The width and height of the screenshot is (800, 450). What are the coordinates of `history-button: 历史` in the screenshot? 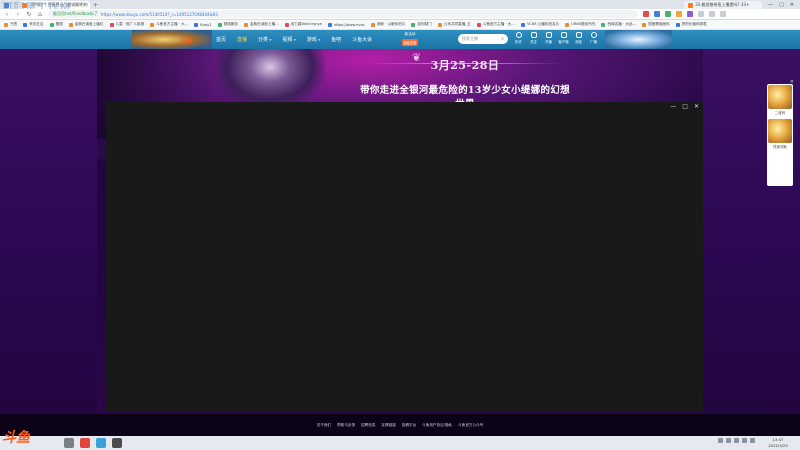 It's located at (518, 38).